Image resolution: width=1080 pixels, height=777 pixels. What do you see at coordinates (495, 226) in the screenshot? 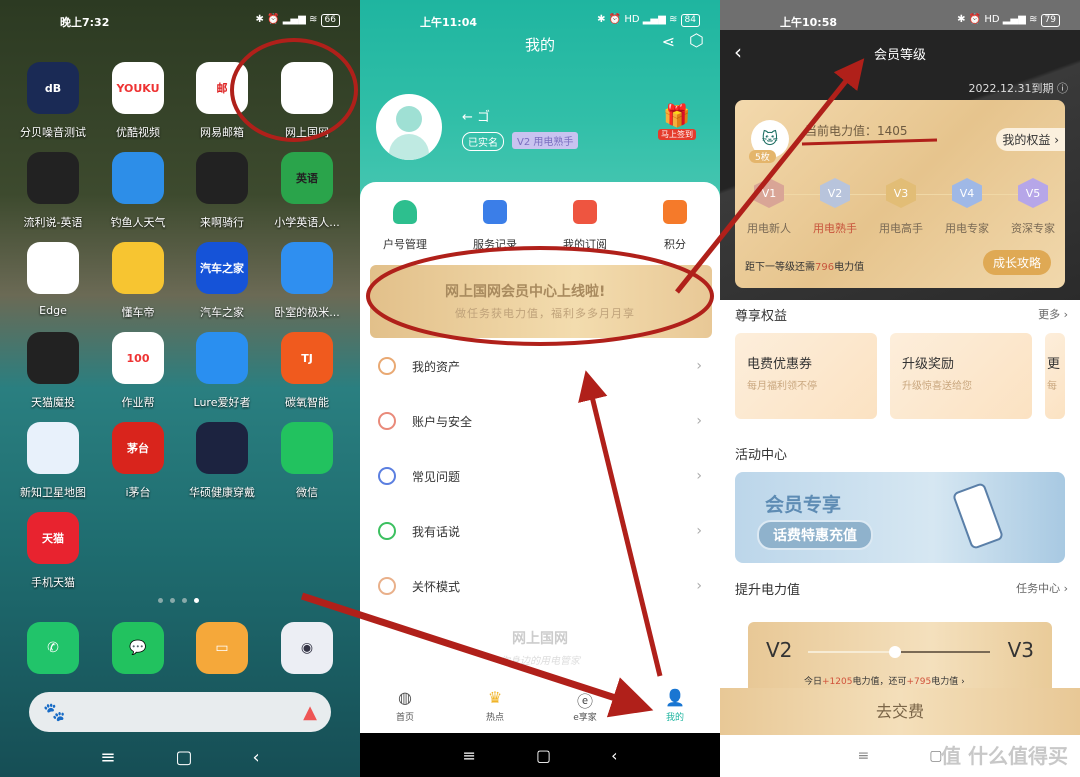
I see `quick-records: 服务记录` at bounding box center [495, 226].